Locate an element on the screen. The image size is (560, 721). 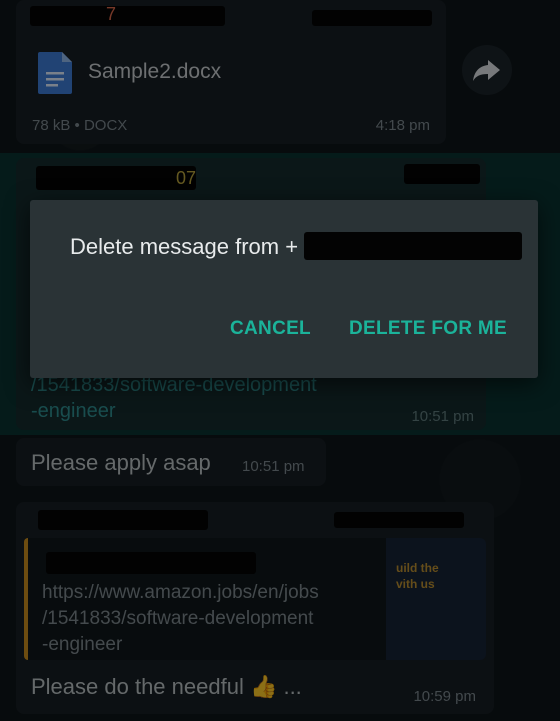
cancel-button: CANCEL is located at coordinates (270, 329).